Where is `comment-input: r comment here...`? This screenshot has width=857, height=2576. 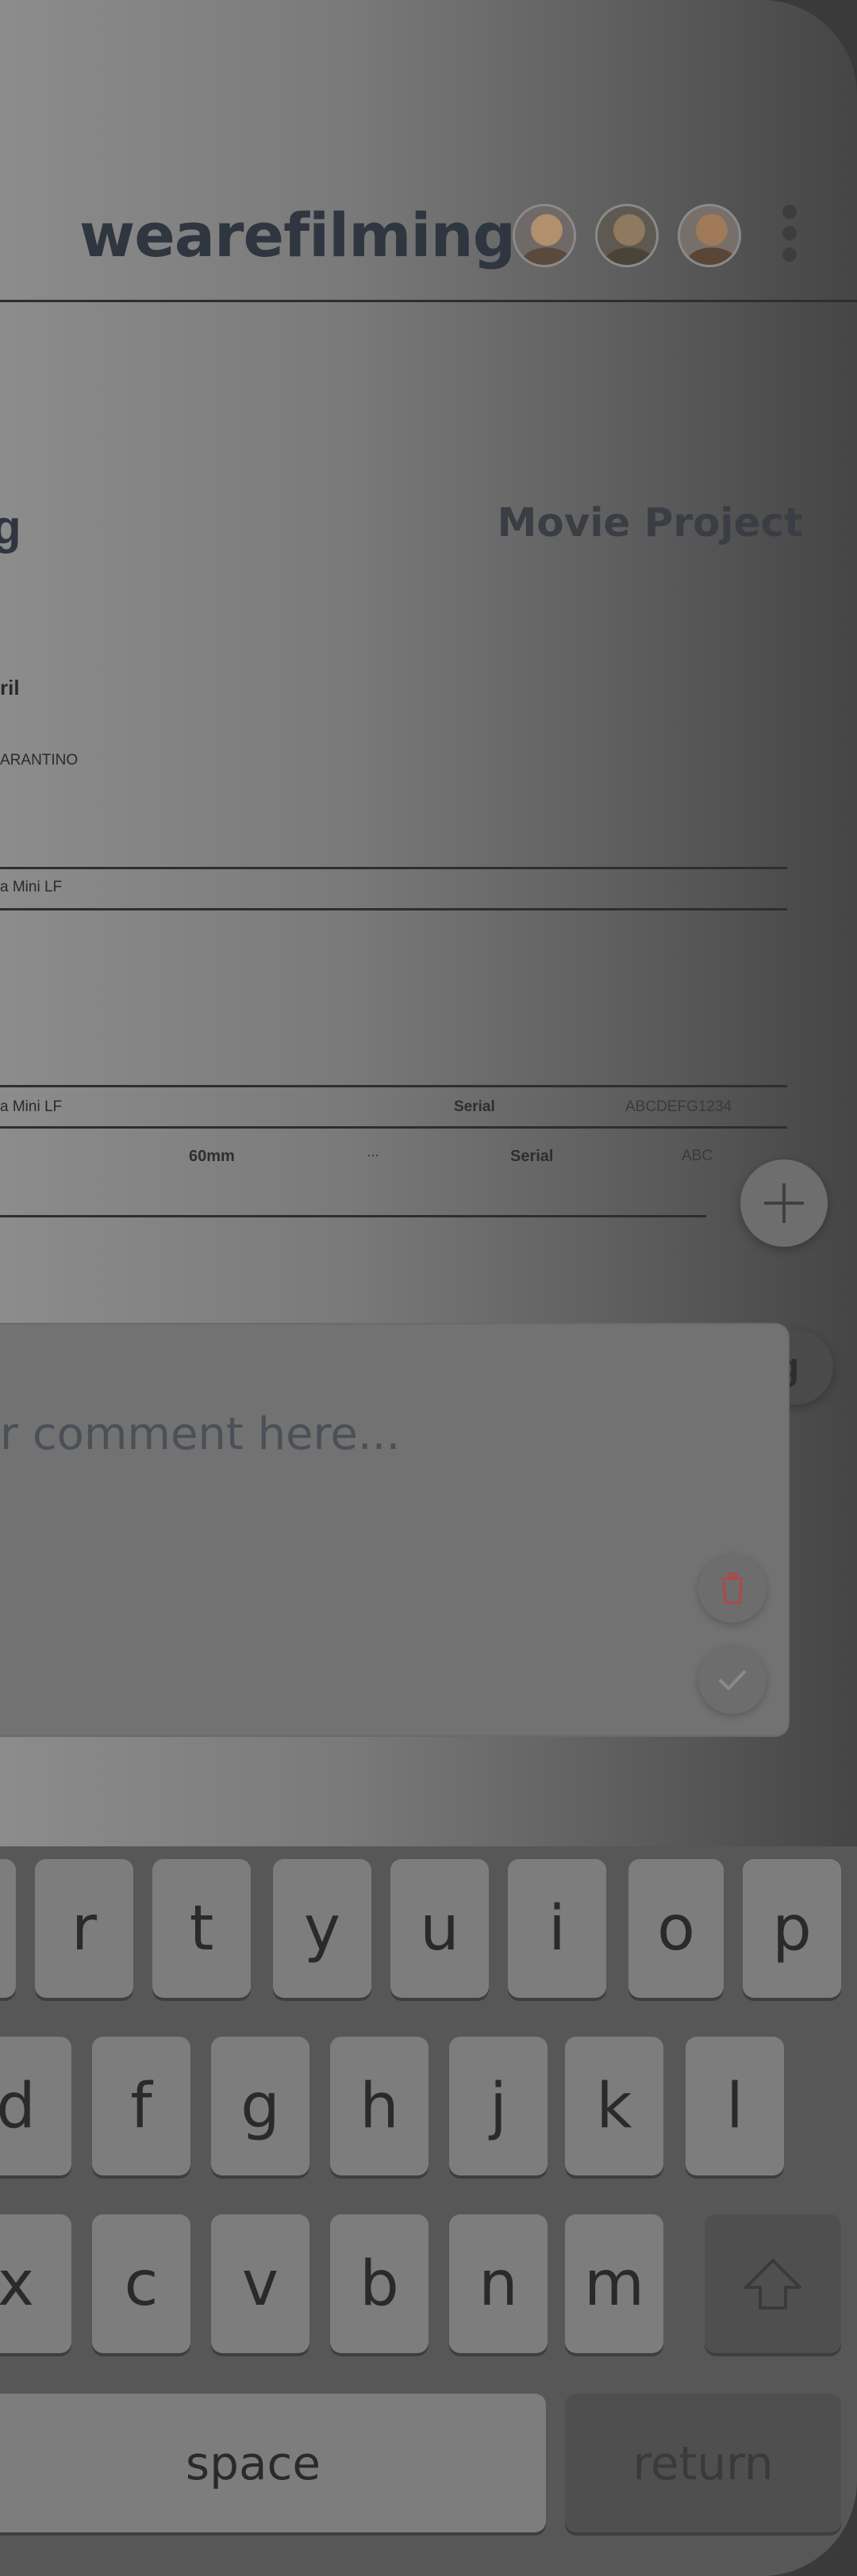
comment-input: r comment here... is located at coordinates (200, 1435).